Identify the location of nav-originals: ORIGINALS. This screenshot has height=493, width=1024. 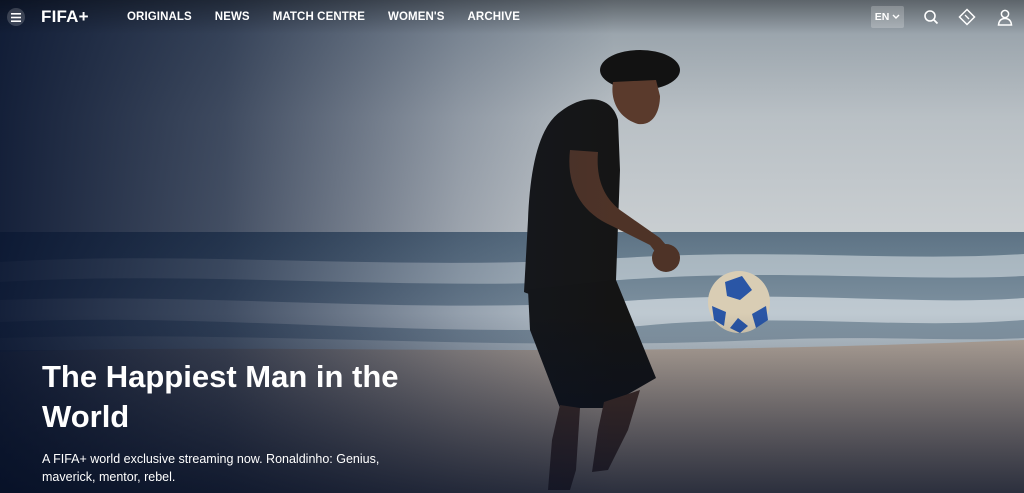
(159, 17).